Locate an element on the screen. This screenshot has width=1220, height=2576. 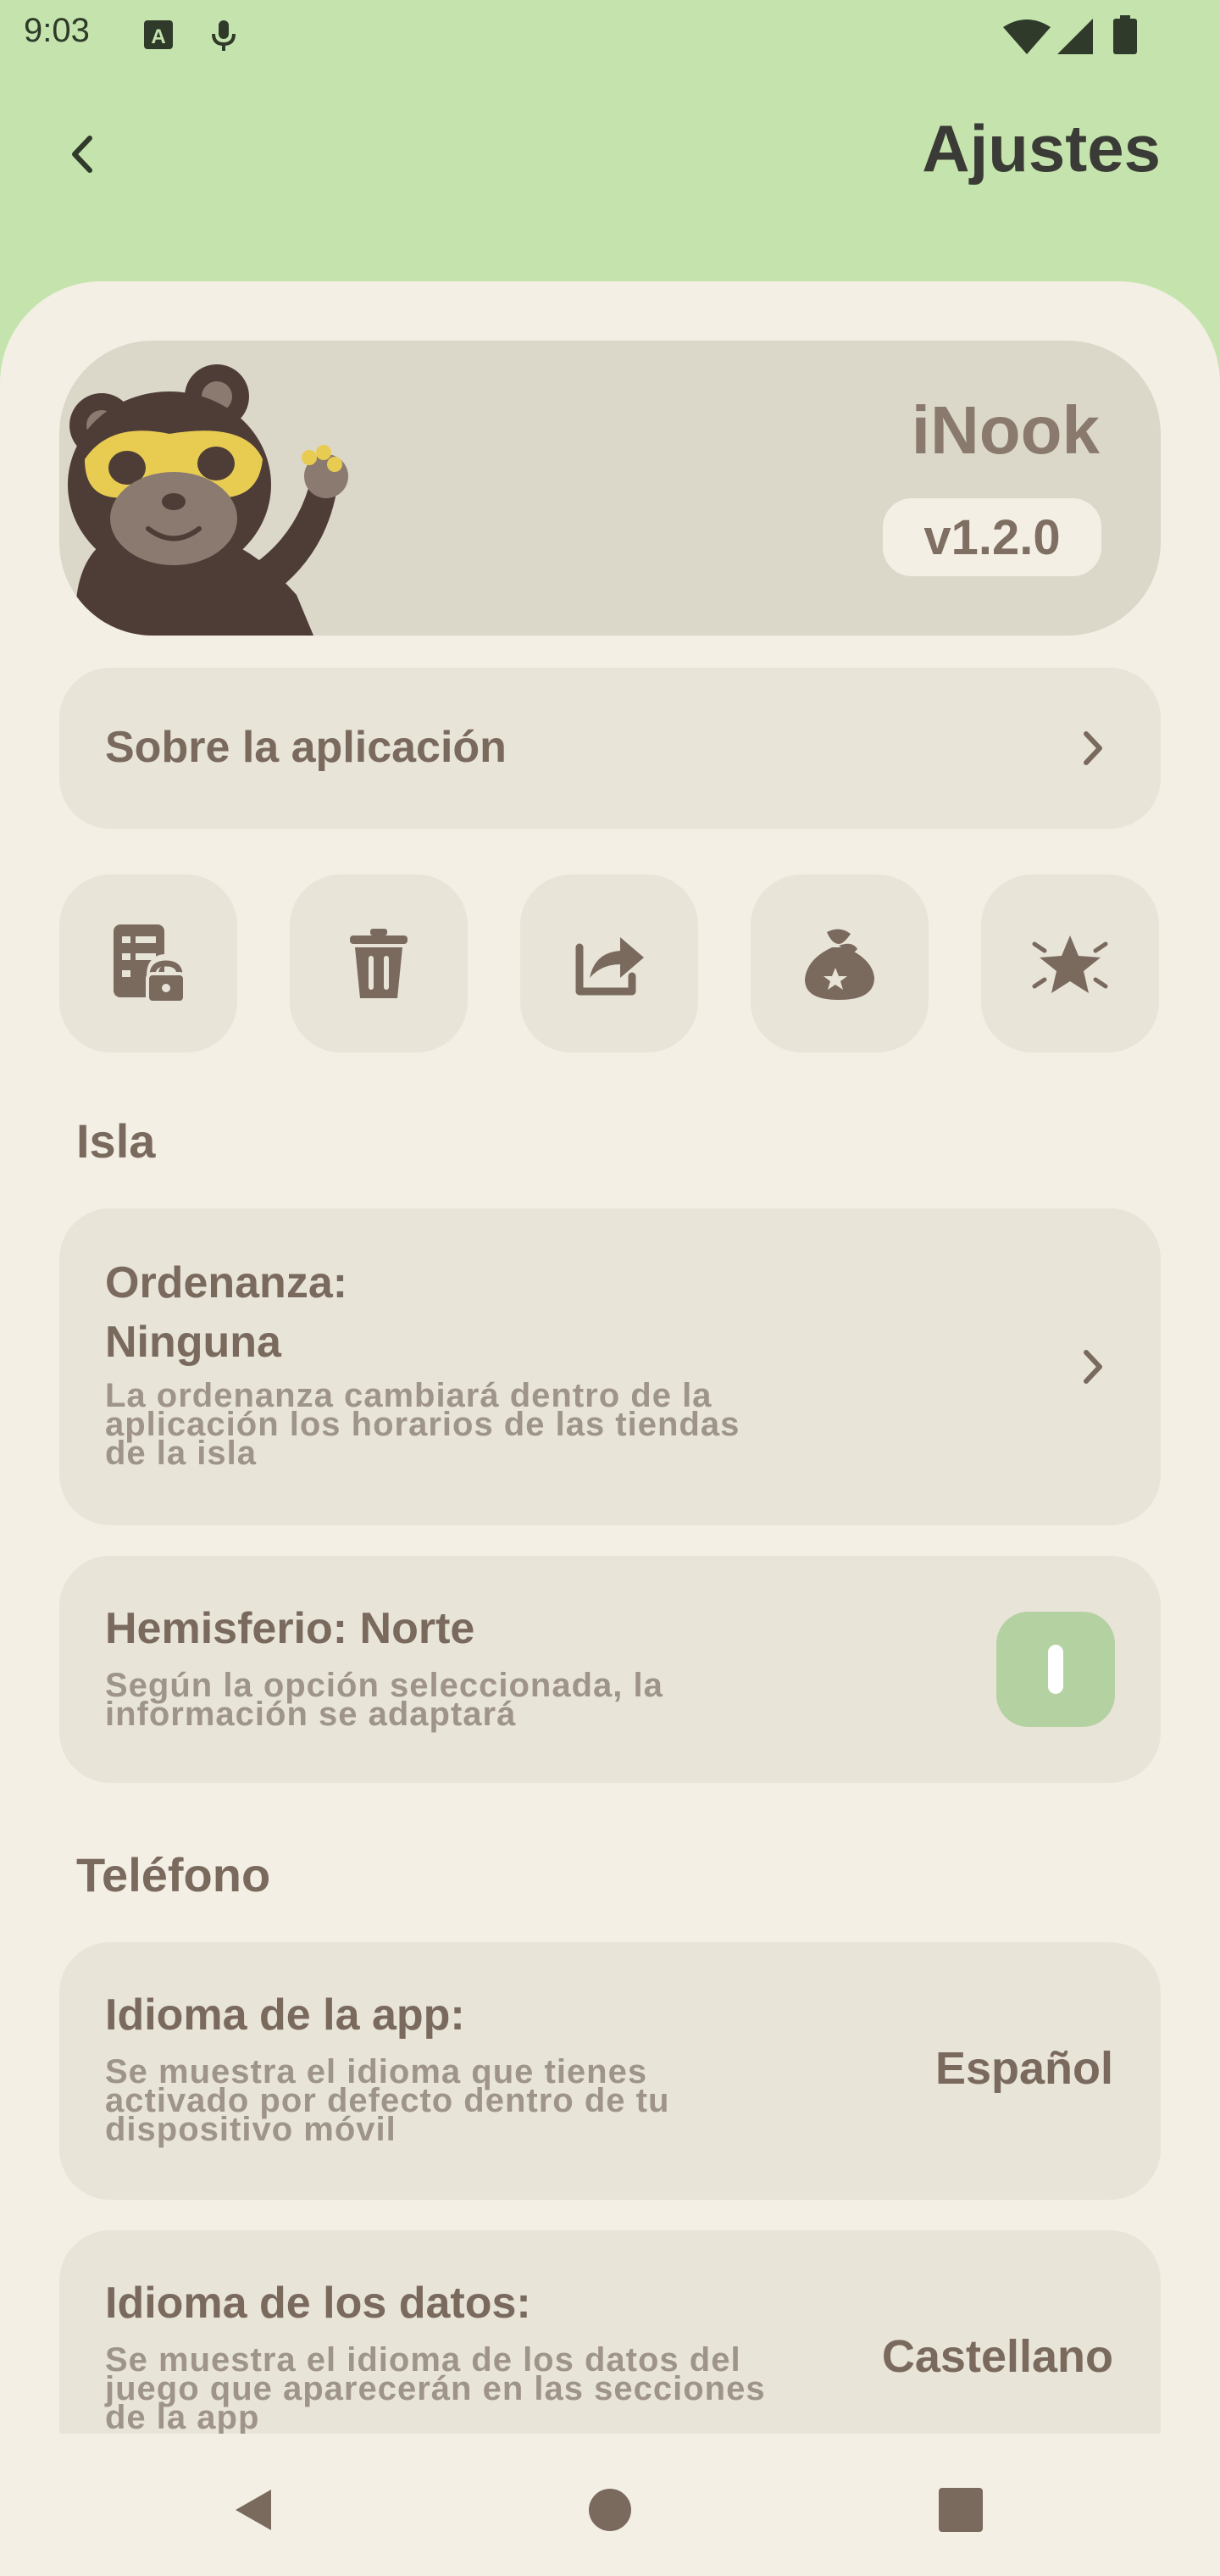
app-name: iNook is located at coordinates (1006, 430).